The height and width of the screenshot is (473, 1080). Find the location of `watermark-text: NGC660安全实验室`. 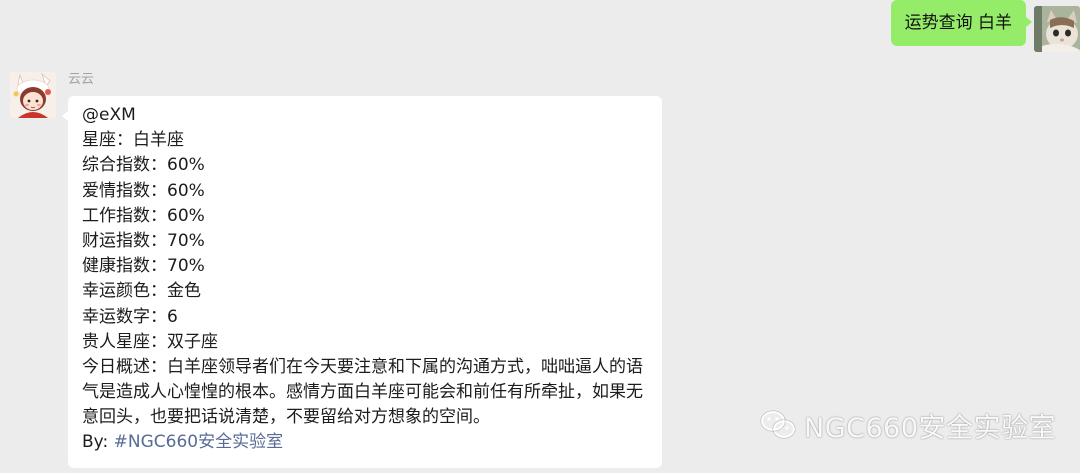

watermark-text: NGC660安全实验室 is located at coordinates (930, 428).